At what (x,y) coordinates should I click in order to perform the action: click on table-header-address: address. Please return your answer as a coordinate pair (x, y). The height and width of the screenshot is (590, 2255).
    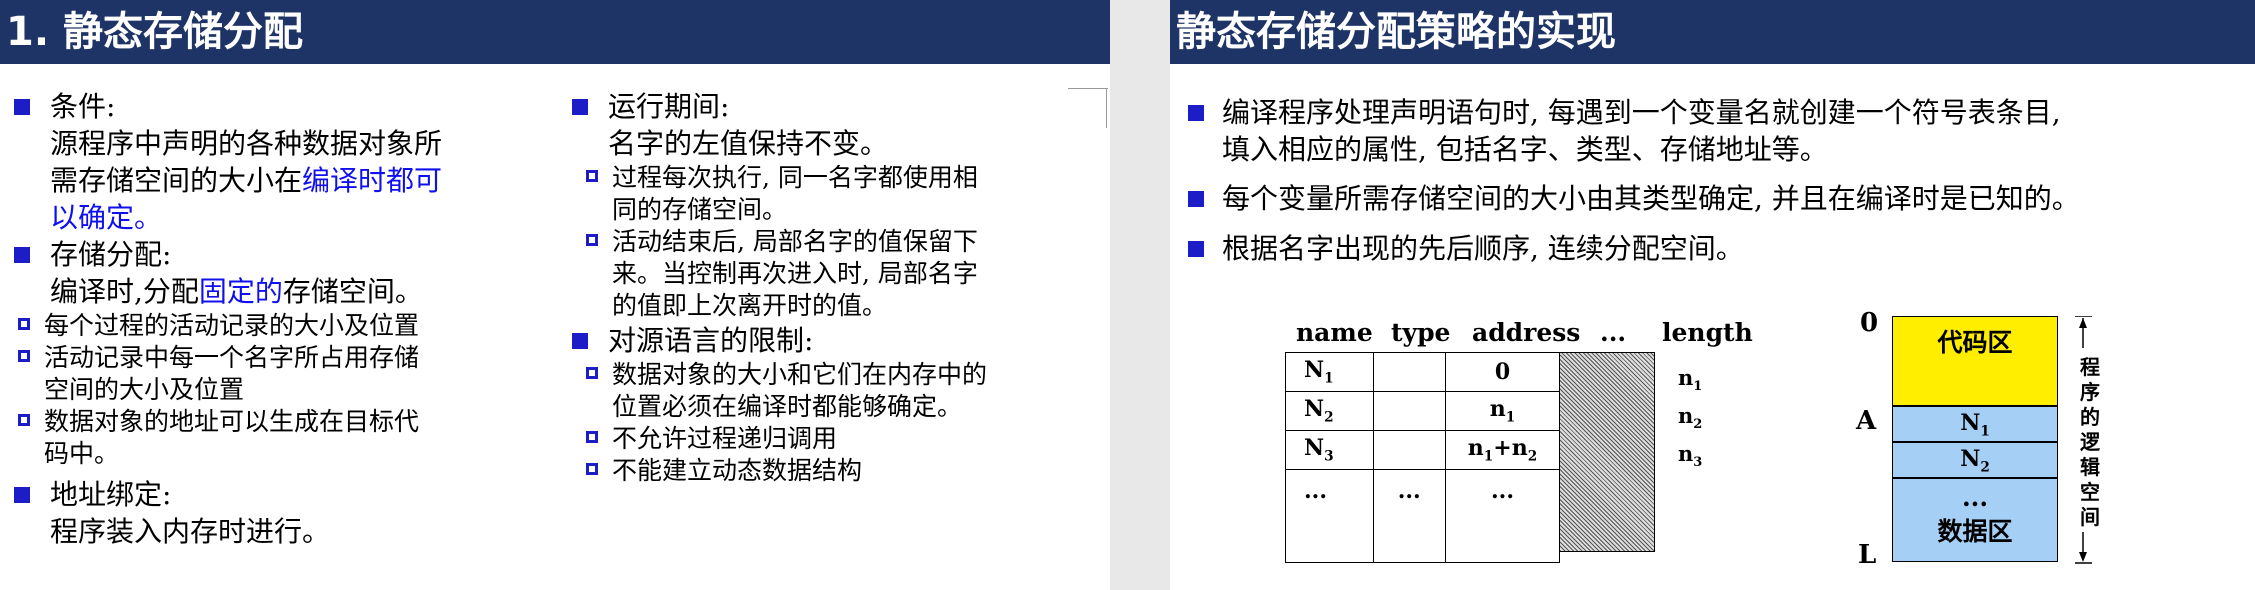
    Looking at the image, I should click on (1526, 332).